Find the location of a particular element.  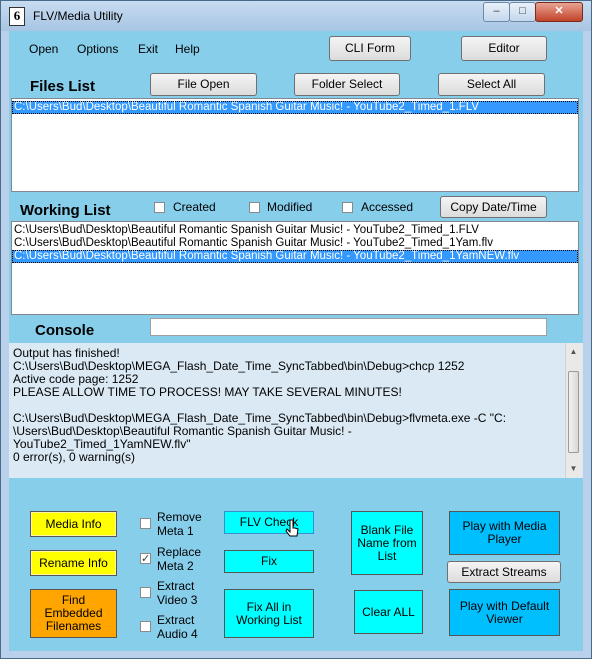

console-header: Console is located at coordinates (296, 330).